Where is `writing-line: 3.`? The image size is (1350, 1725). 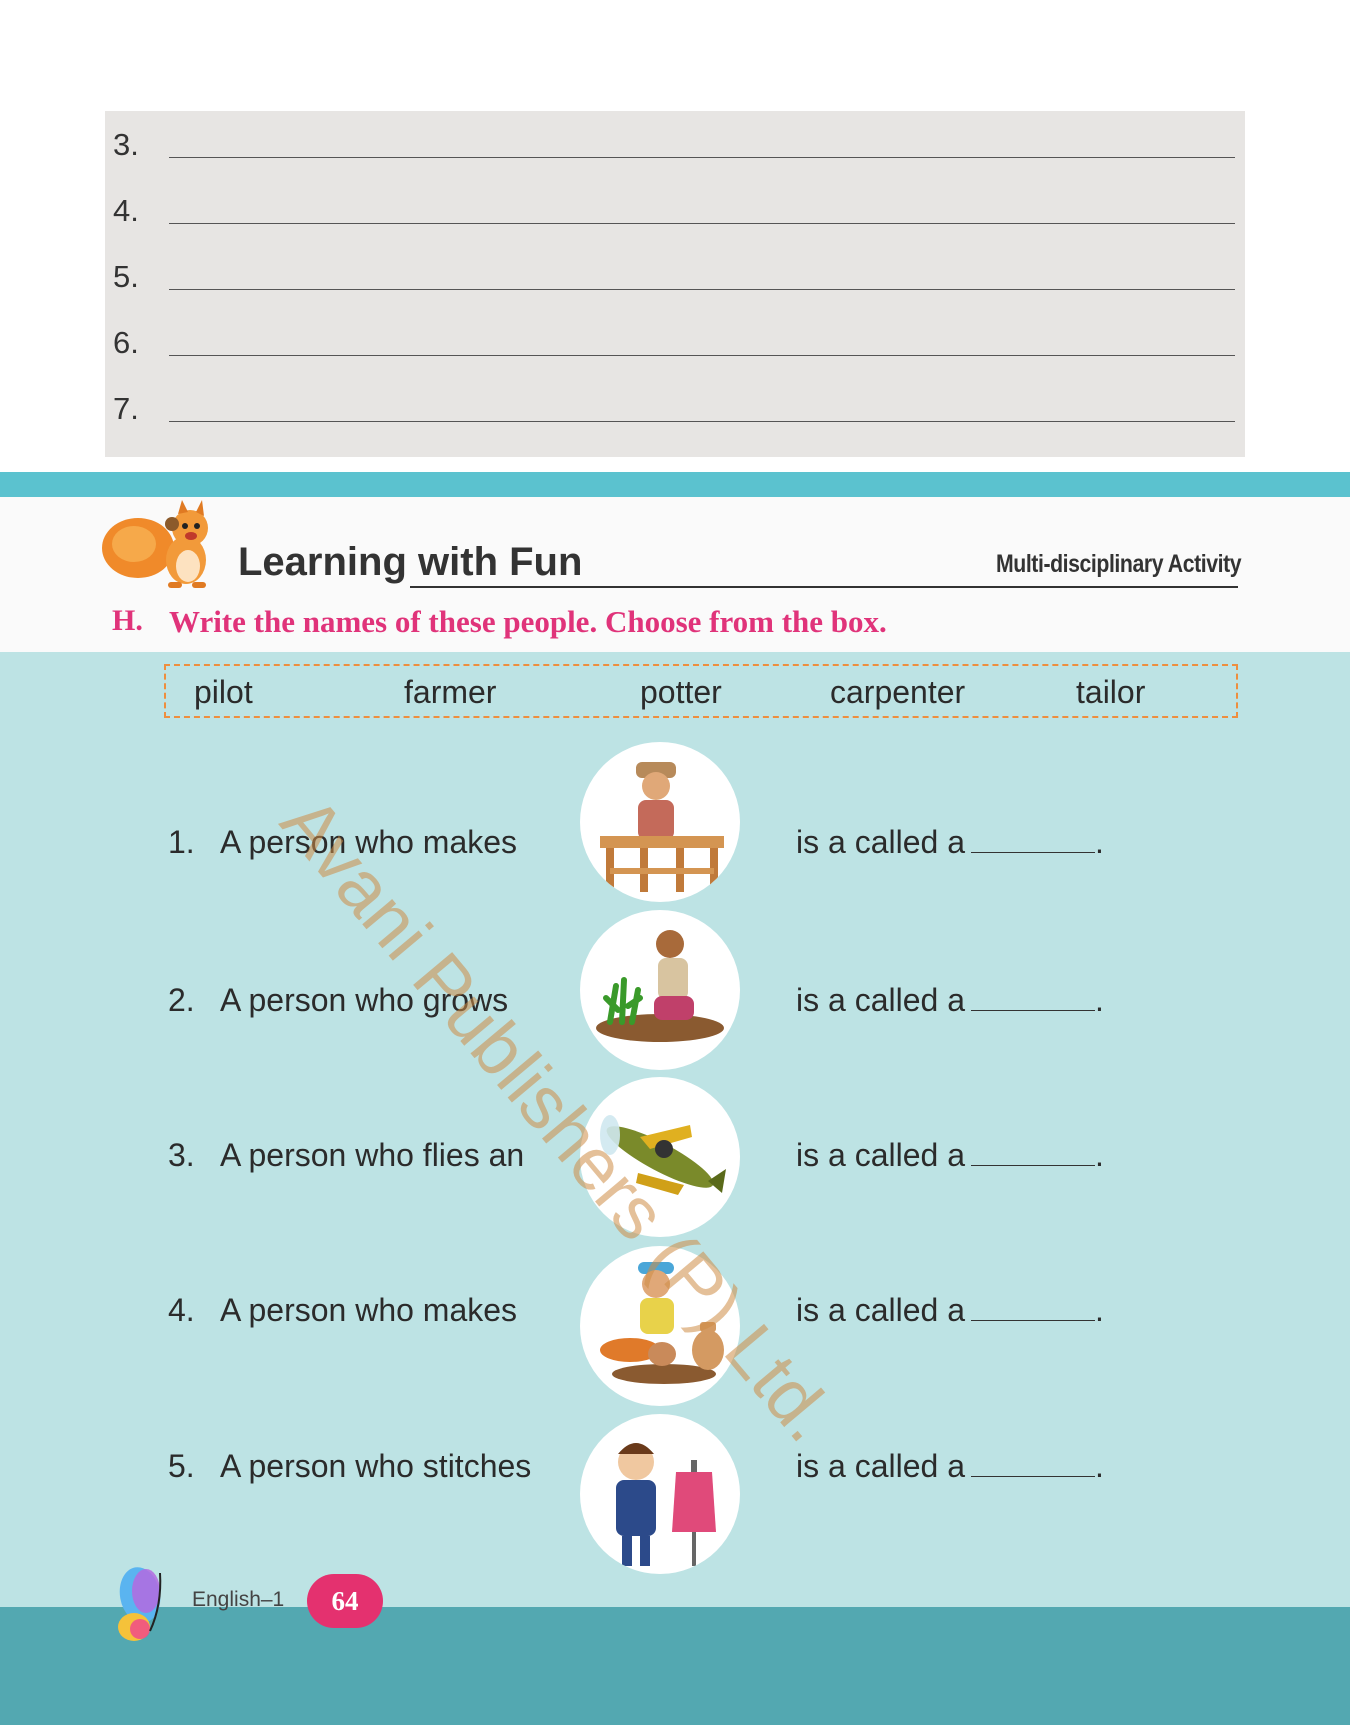
writing-line: 3. is located at coordinates (675, 144).